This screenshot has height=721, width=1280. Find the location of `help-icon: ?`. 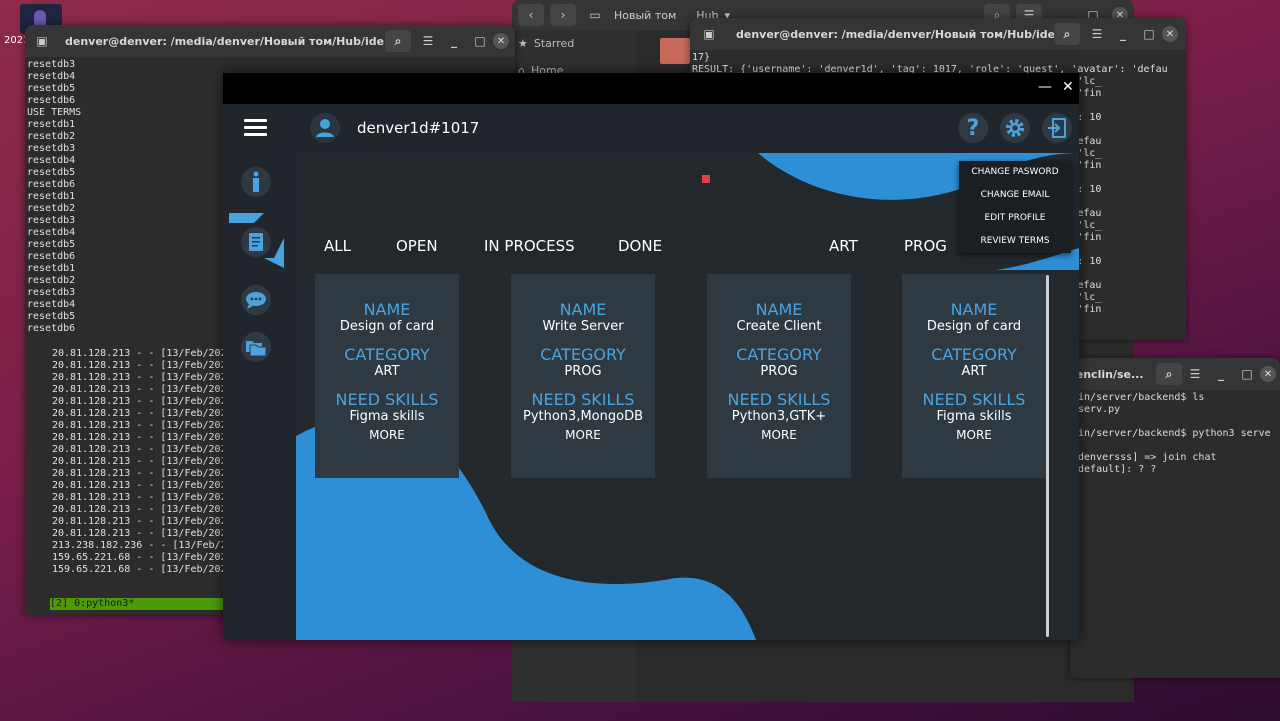

help-icon: ? is located at coordinates (973, 128).